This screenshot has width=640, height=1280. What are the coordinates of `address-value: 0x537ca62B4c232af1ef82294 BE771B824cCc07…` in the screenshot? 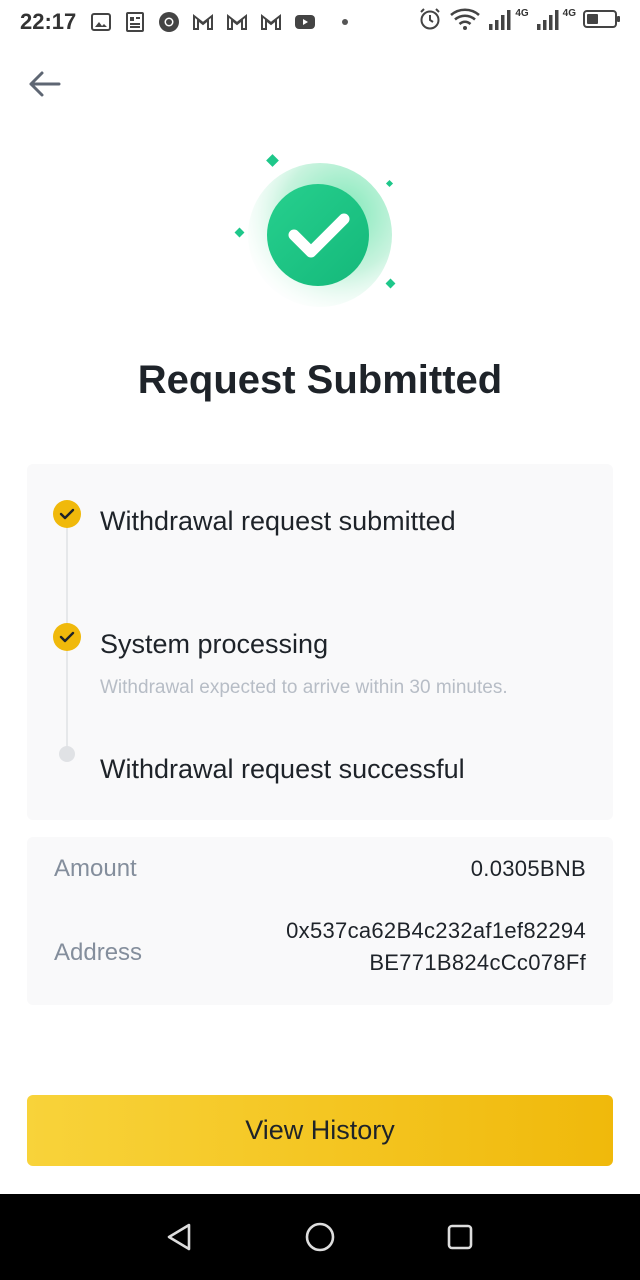 It's located at (436, 947).